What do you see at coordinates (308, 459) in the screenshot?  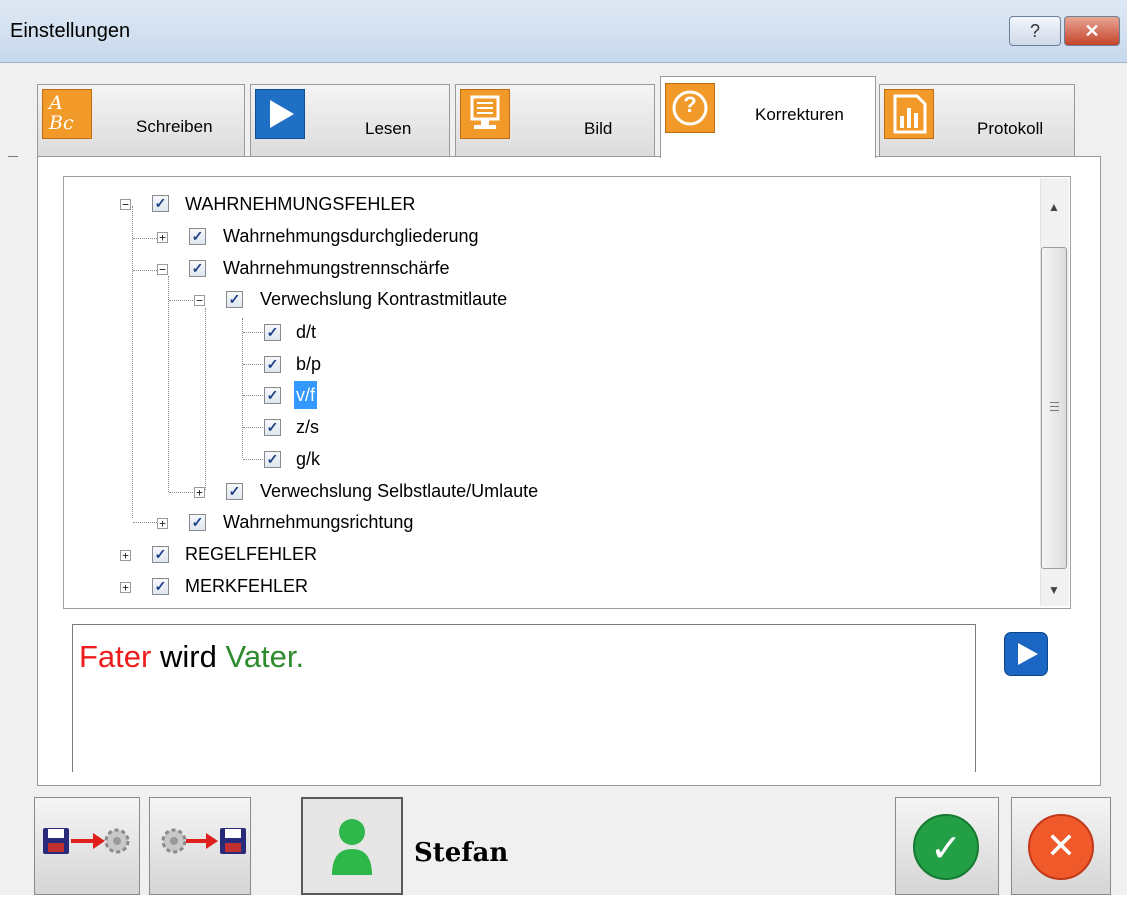 I see `tree-node-label: g/k` at bounding box center [308, 459].